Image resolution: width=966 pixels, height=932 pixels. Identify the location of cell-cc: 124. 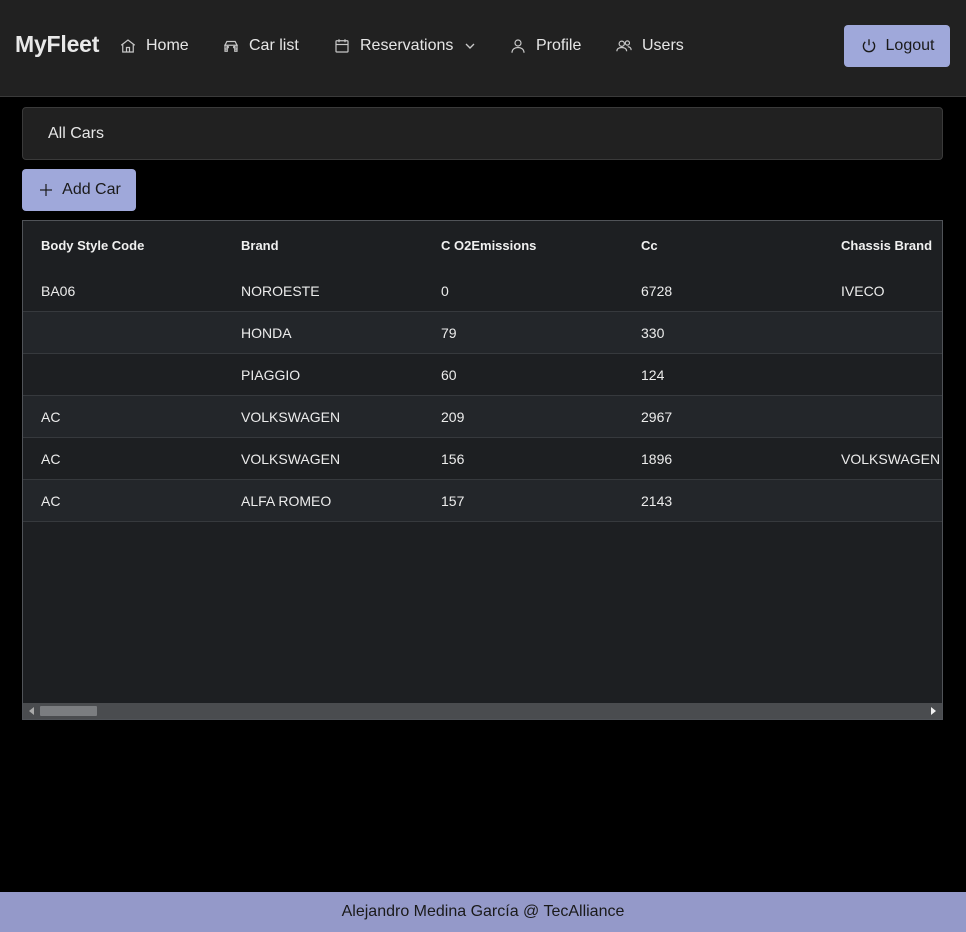
(653, 375).